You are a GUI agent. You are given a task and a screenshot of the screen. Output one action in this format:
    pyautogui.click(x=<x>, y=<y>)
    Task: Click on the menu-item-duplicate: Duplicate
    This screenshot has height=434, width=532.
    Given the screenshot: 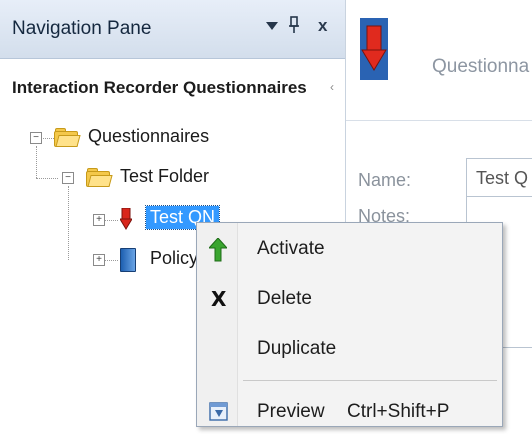 What is the action you would take?
    pyautogui.click(x=349, y=349)
    